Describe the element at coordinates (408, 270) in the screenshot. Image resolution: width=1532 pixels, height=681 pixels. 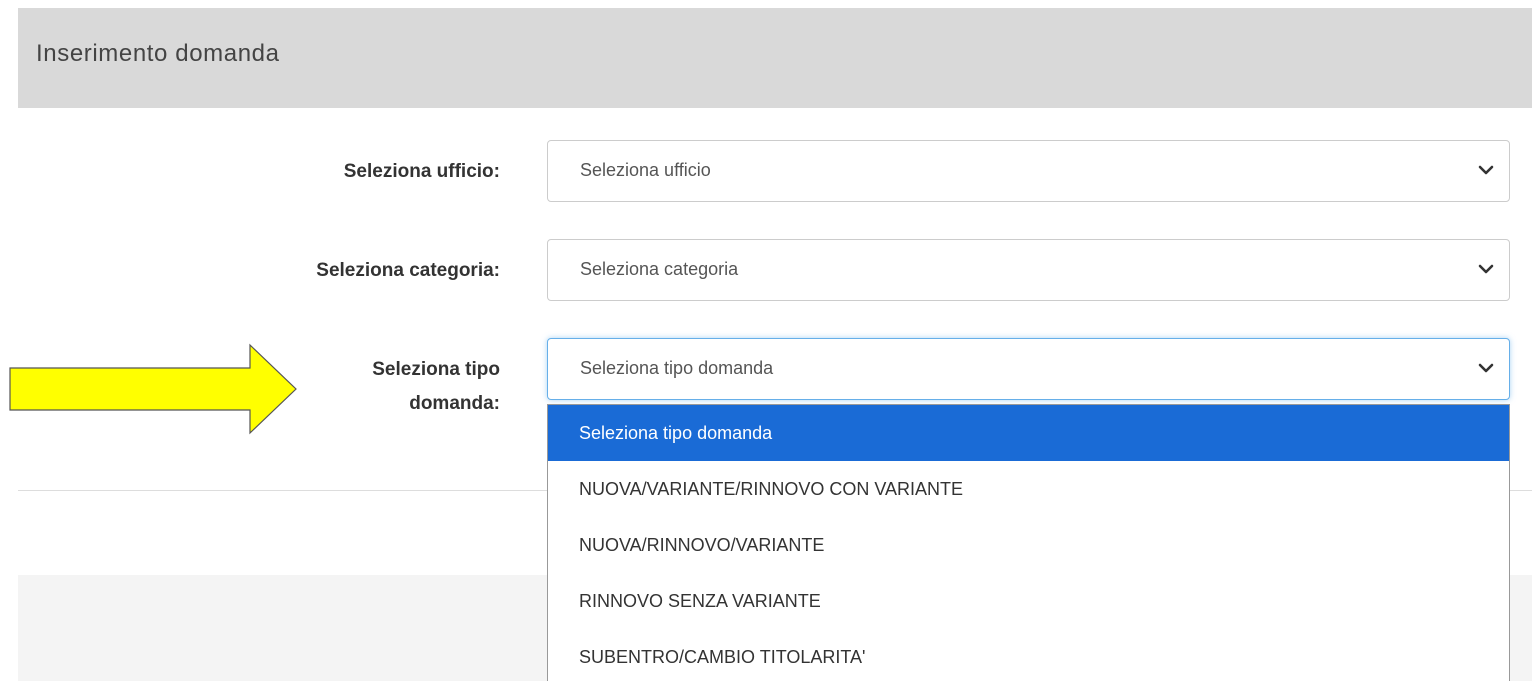
I see `categoria-label: Seleziona categoria:` at that location.